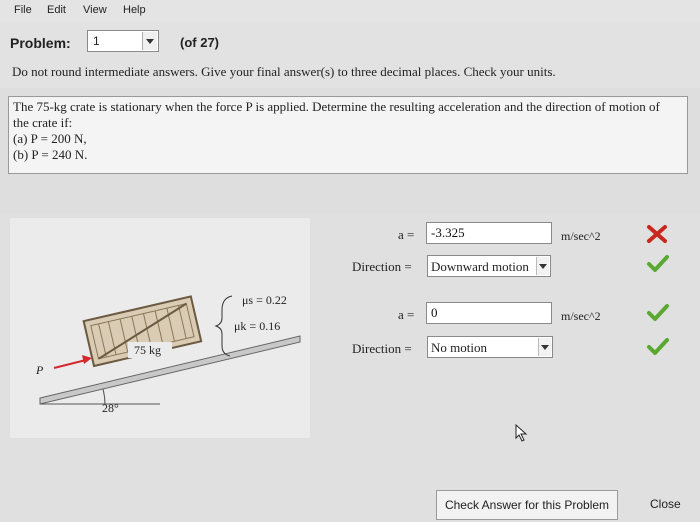 The image size is (700, 522). I want to click on direction-select-a: Downward motion, so click(489, 266).